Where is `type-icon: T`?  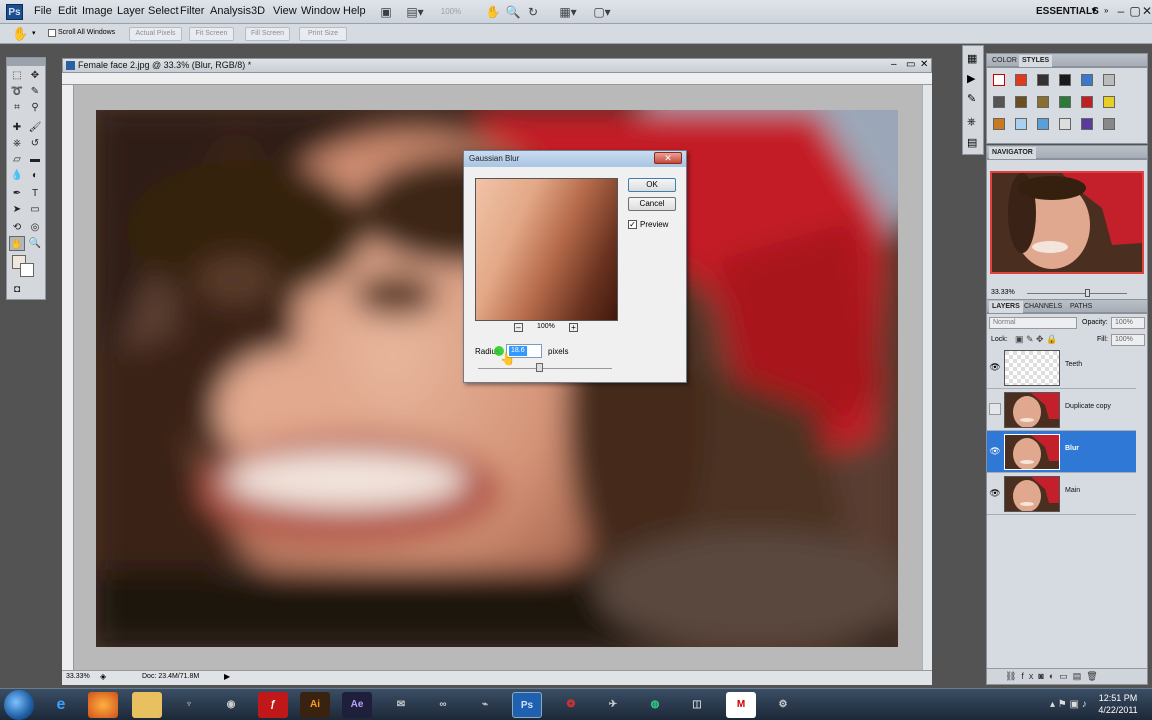 type-icon: T is located at coordinates (35, 193).